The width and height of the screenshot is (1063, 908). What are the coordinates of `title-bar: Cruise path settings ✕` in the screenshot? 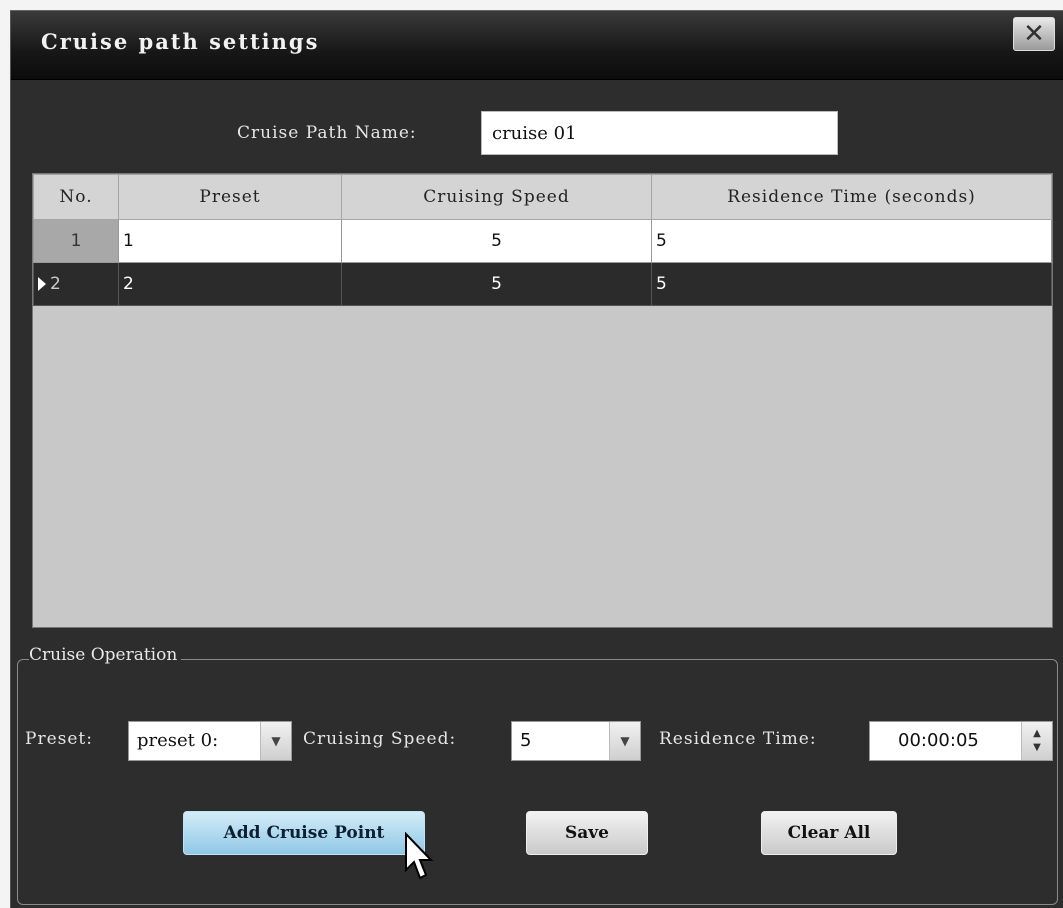 It's located at (537, 45).